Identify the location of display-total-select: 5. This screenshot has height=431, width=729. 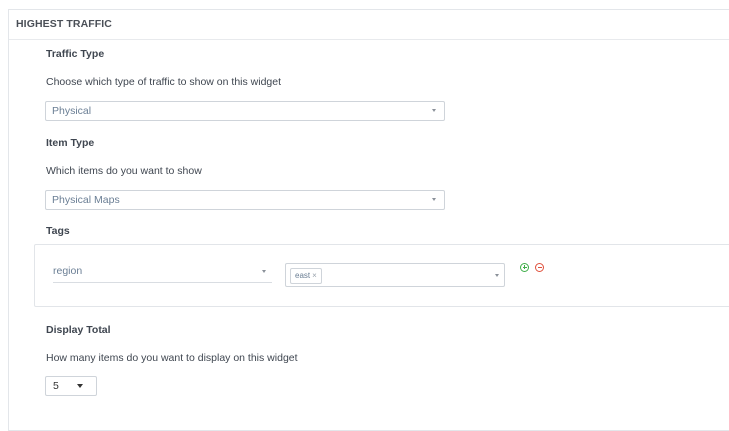
(71, 386).